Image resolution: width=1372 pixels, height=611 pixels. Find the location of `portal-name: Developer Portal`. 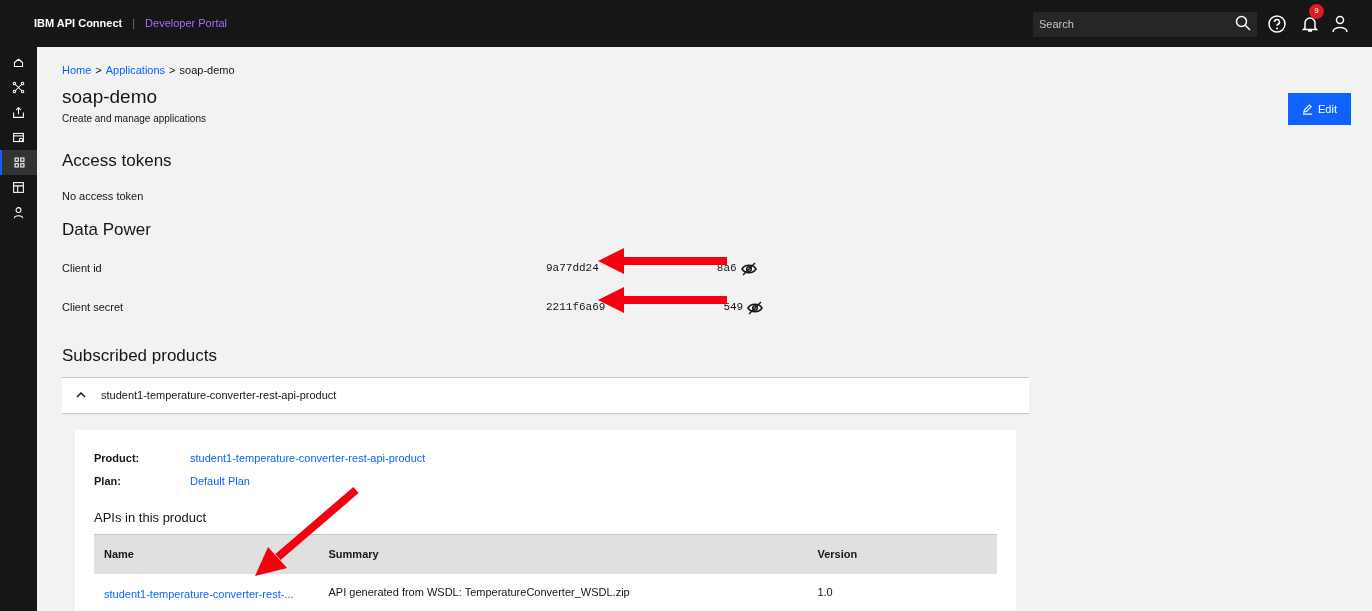

portal-name: Developer Portal is located at coordinates (186, 24).